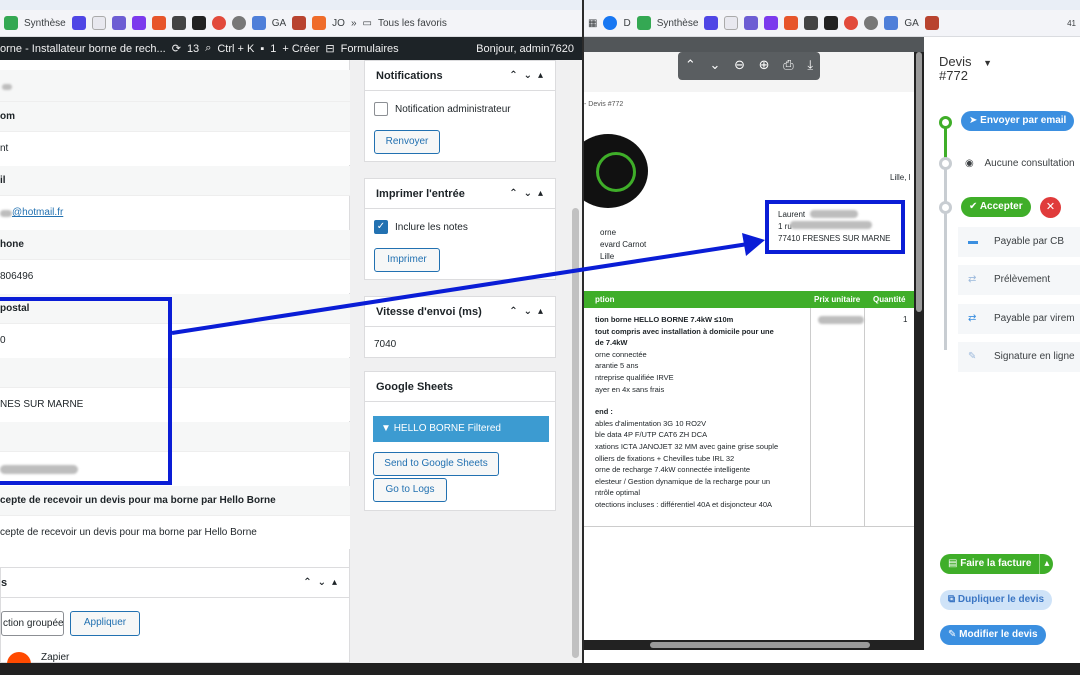 The image size is (1080, 675). What do you see at coordinates (460, 288) in the screenshot?
I see `arrow-line` at bounding box center [460, 288].